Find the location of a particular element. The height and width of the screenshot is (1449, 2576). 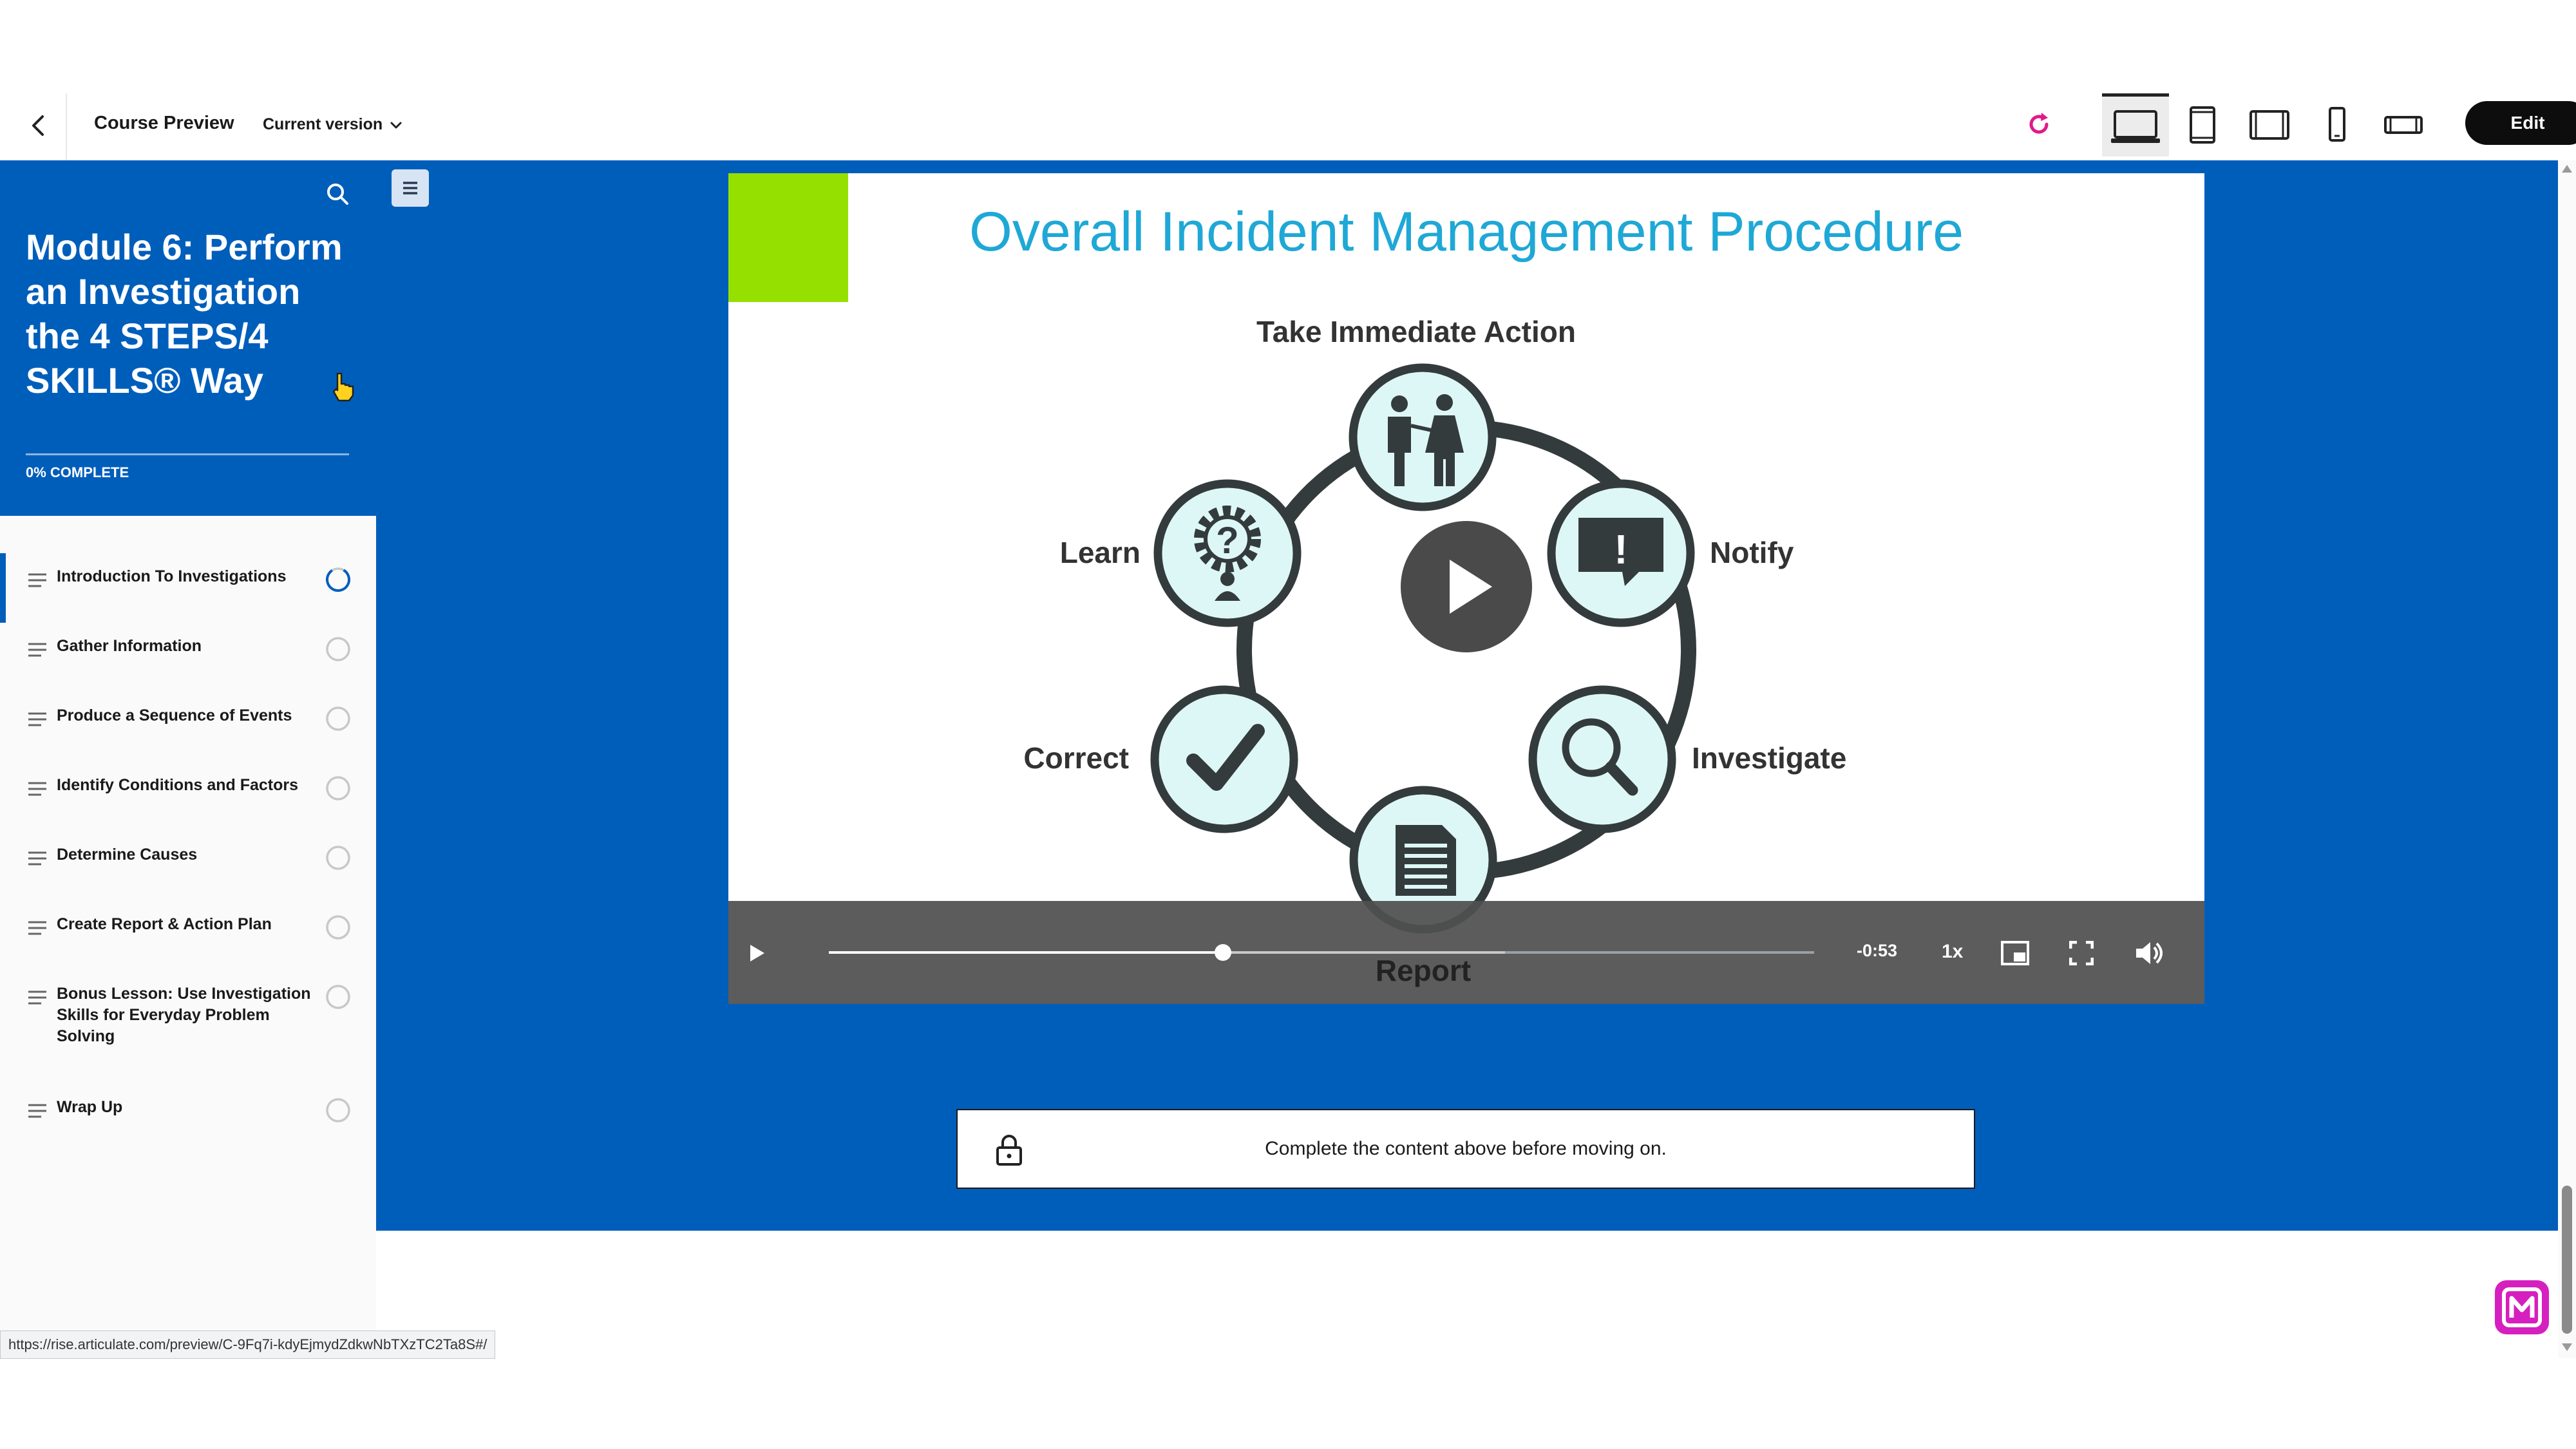

laptop-icon is located at coordinates (2136, 126).